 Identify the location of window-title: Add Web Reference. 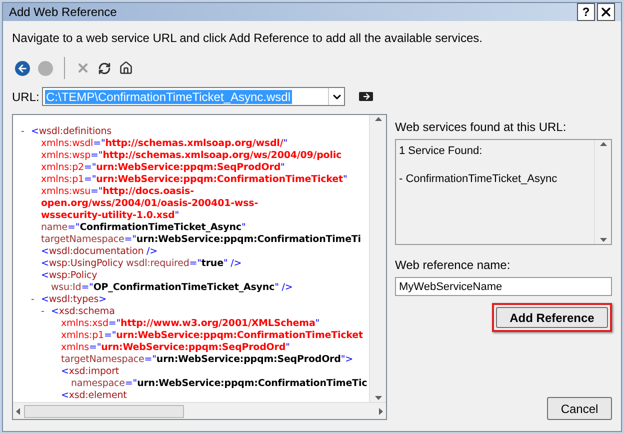
(63, 12).